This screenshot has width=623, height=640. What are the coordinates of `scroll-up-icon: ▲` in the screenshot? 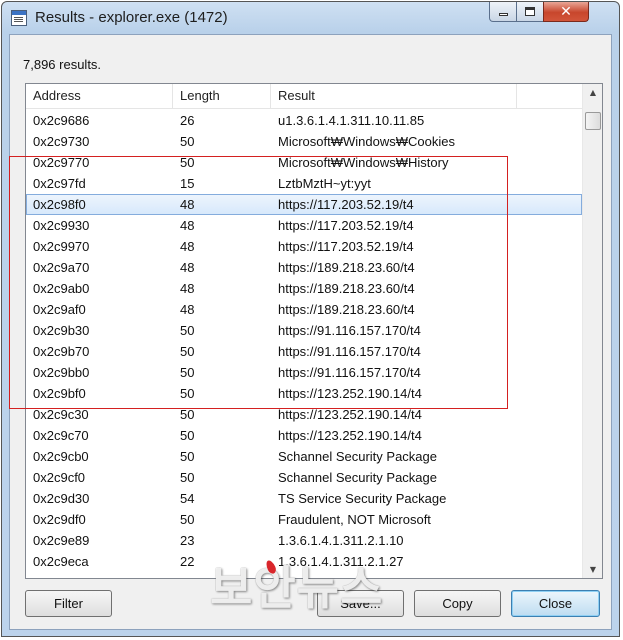 It's located at (592, 92).